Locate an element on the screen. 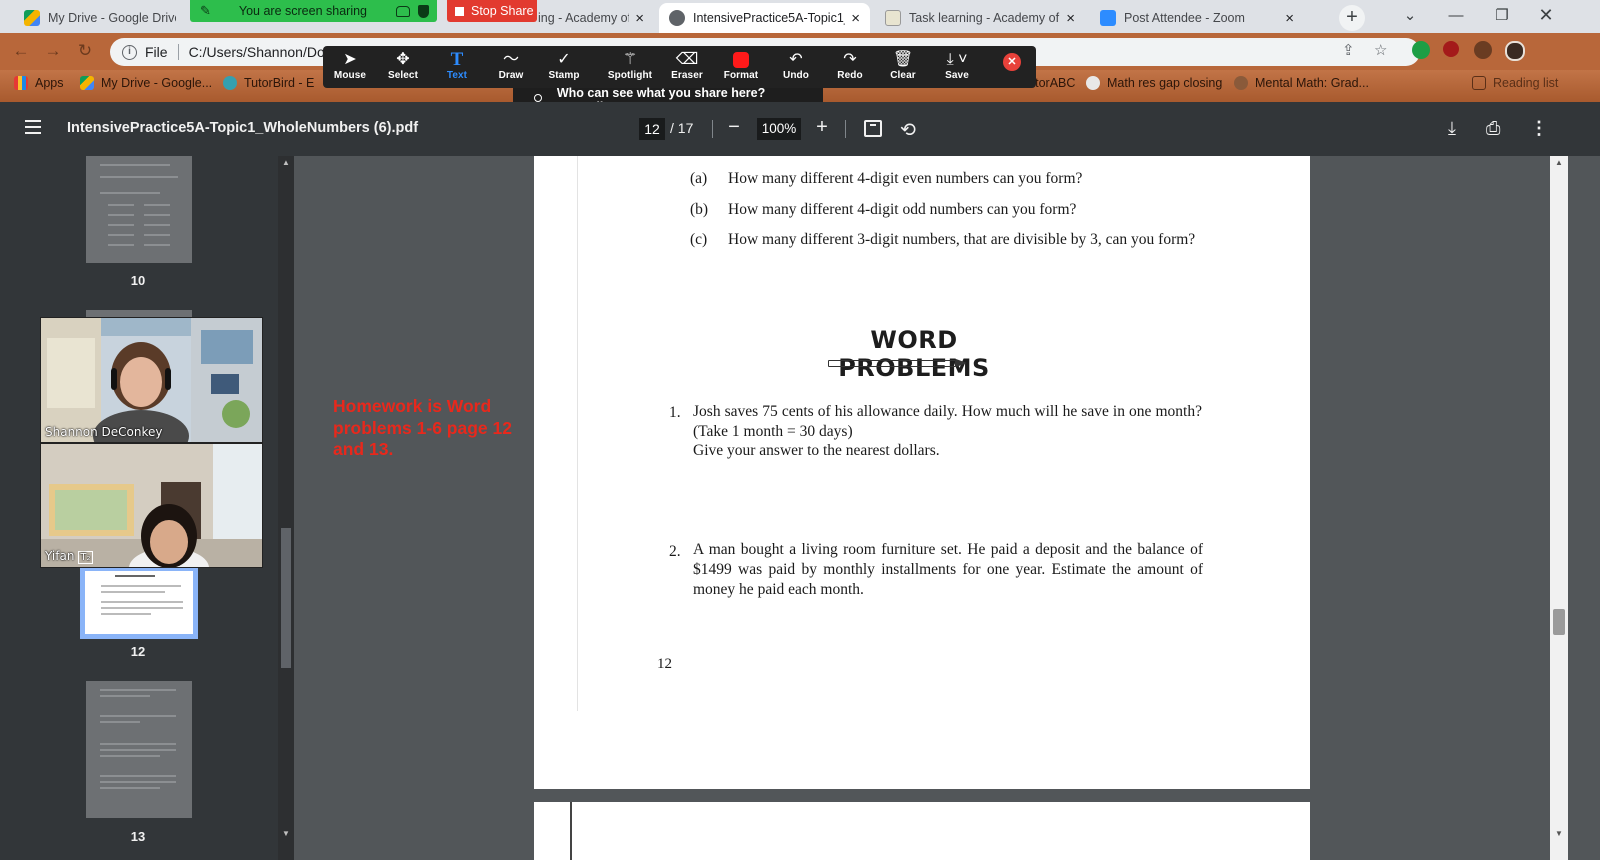 The image size is (1600, 860). reading-list-icon is located at coordinates (1479, 83).